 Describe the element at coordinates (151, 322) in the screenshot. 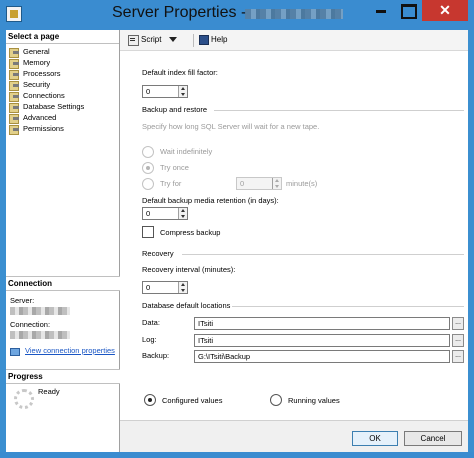

I see `data-label: Data:` at that location.